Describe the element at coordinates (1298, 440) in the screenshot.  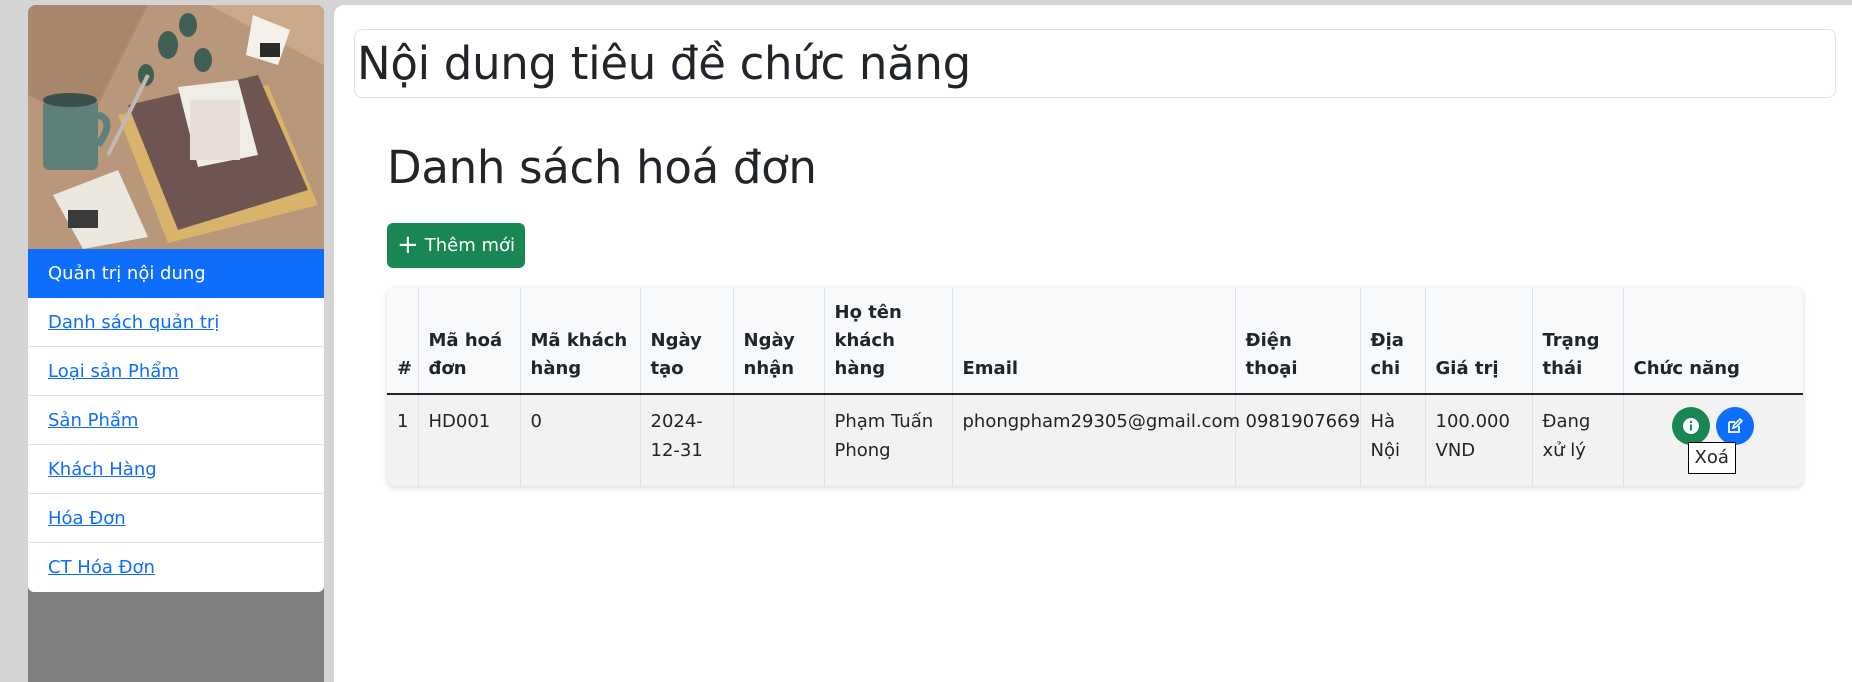
I see `table-cell: 0981907669` at that location.